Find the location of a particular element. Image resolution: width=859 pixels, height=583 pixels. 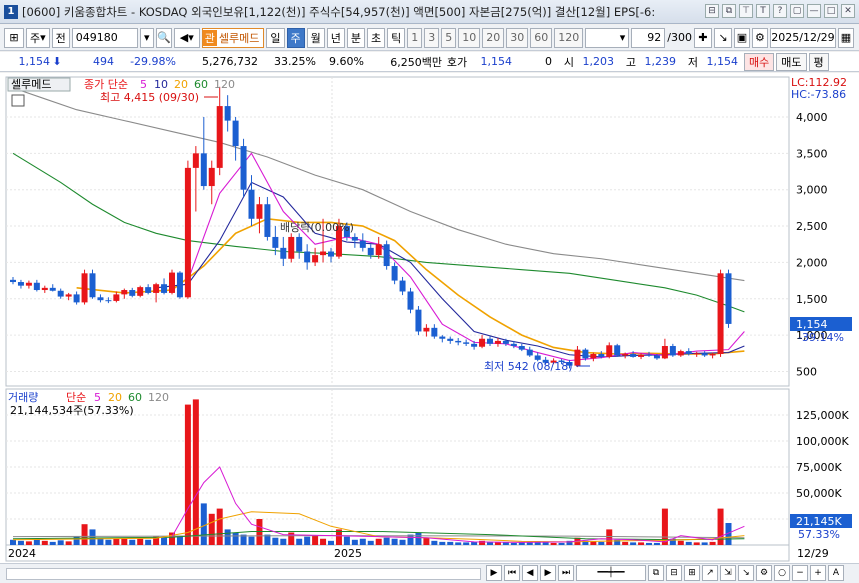

period-tick: 틱 is located at coordinates (396, 37).